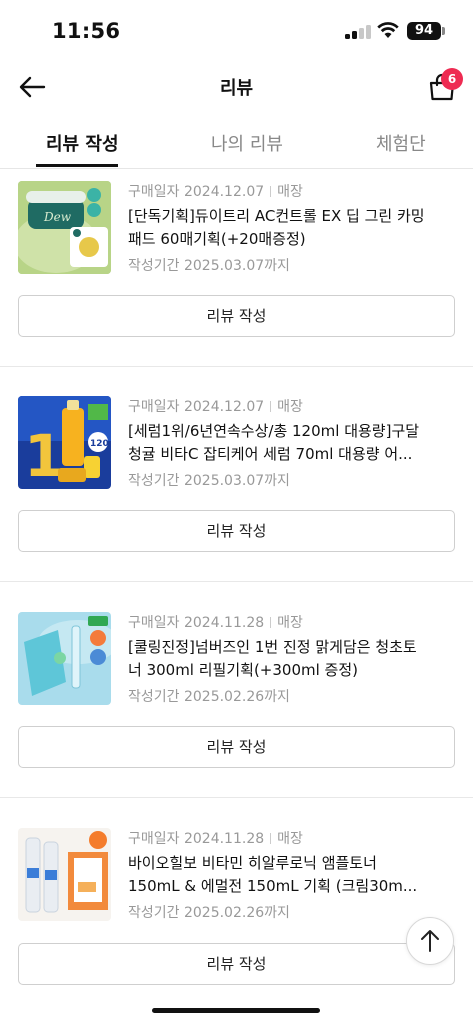 The width and height of the screenshot is (473, 1024). What do you see at coordinates (82, 143) in the screenshot?
I see `tab-write-review: 리뷰 작성` at bounding box center [82, 143].